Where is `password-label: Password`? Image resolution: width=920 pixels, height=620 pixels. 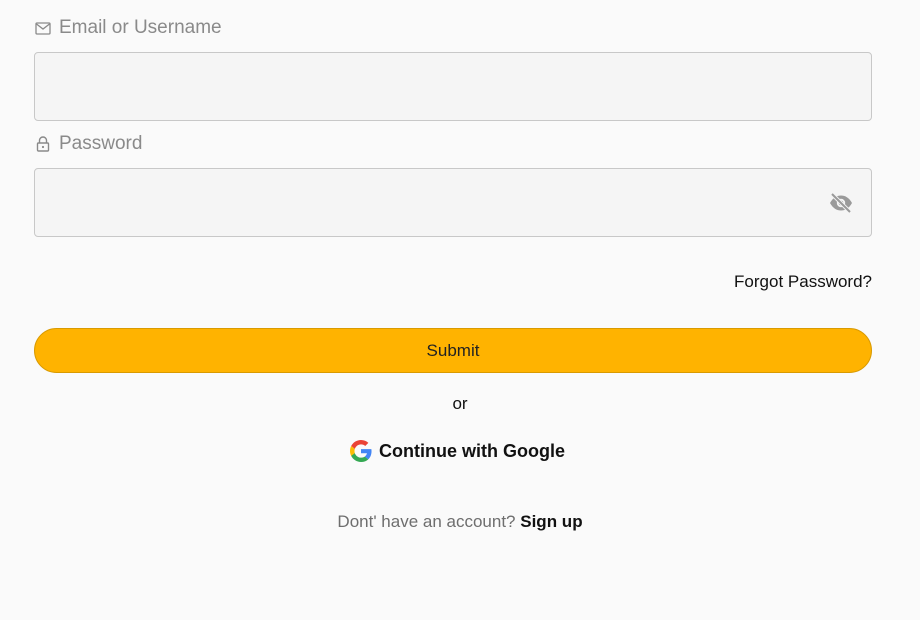
password-label: Password is located at coordinates (101, 143).